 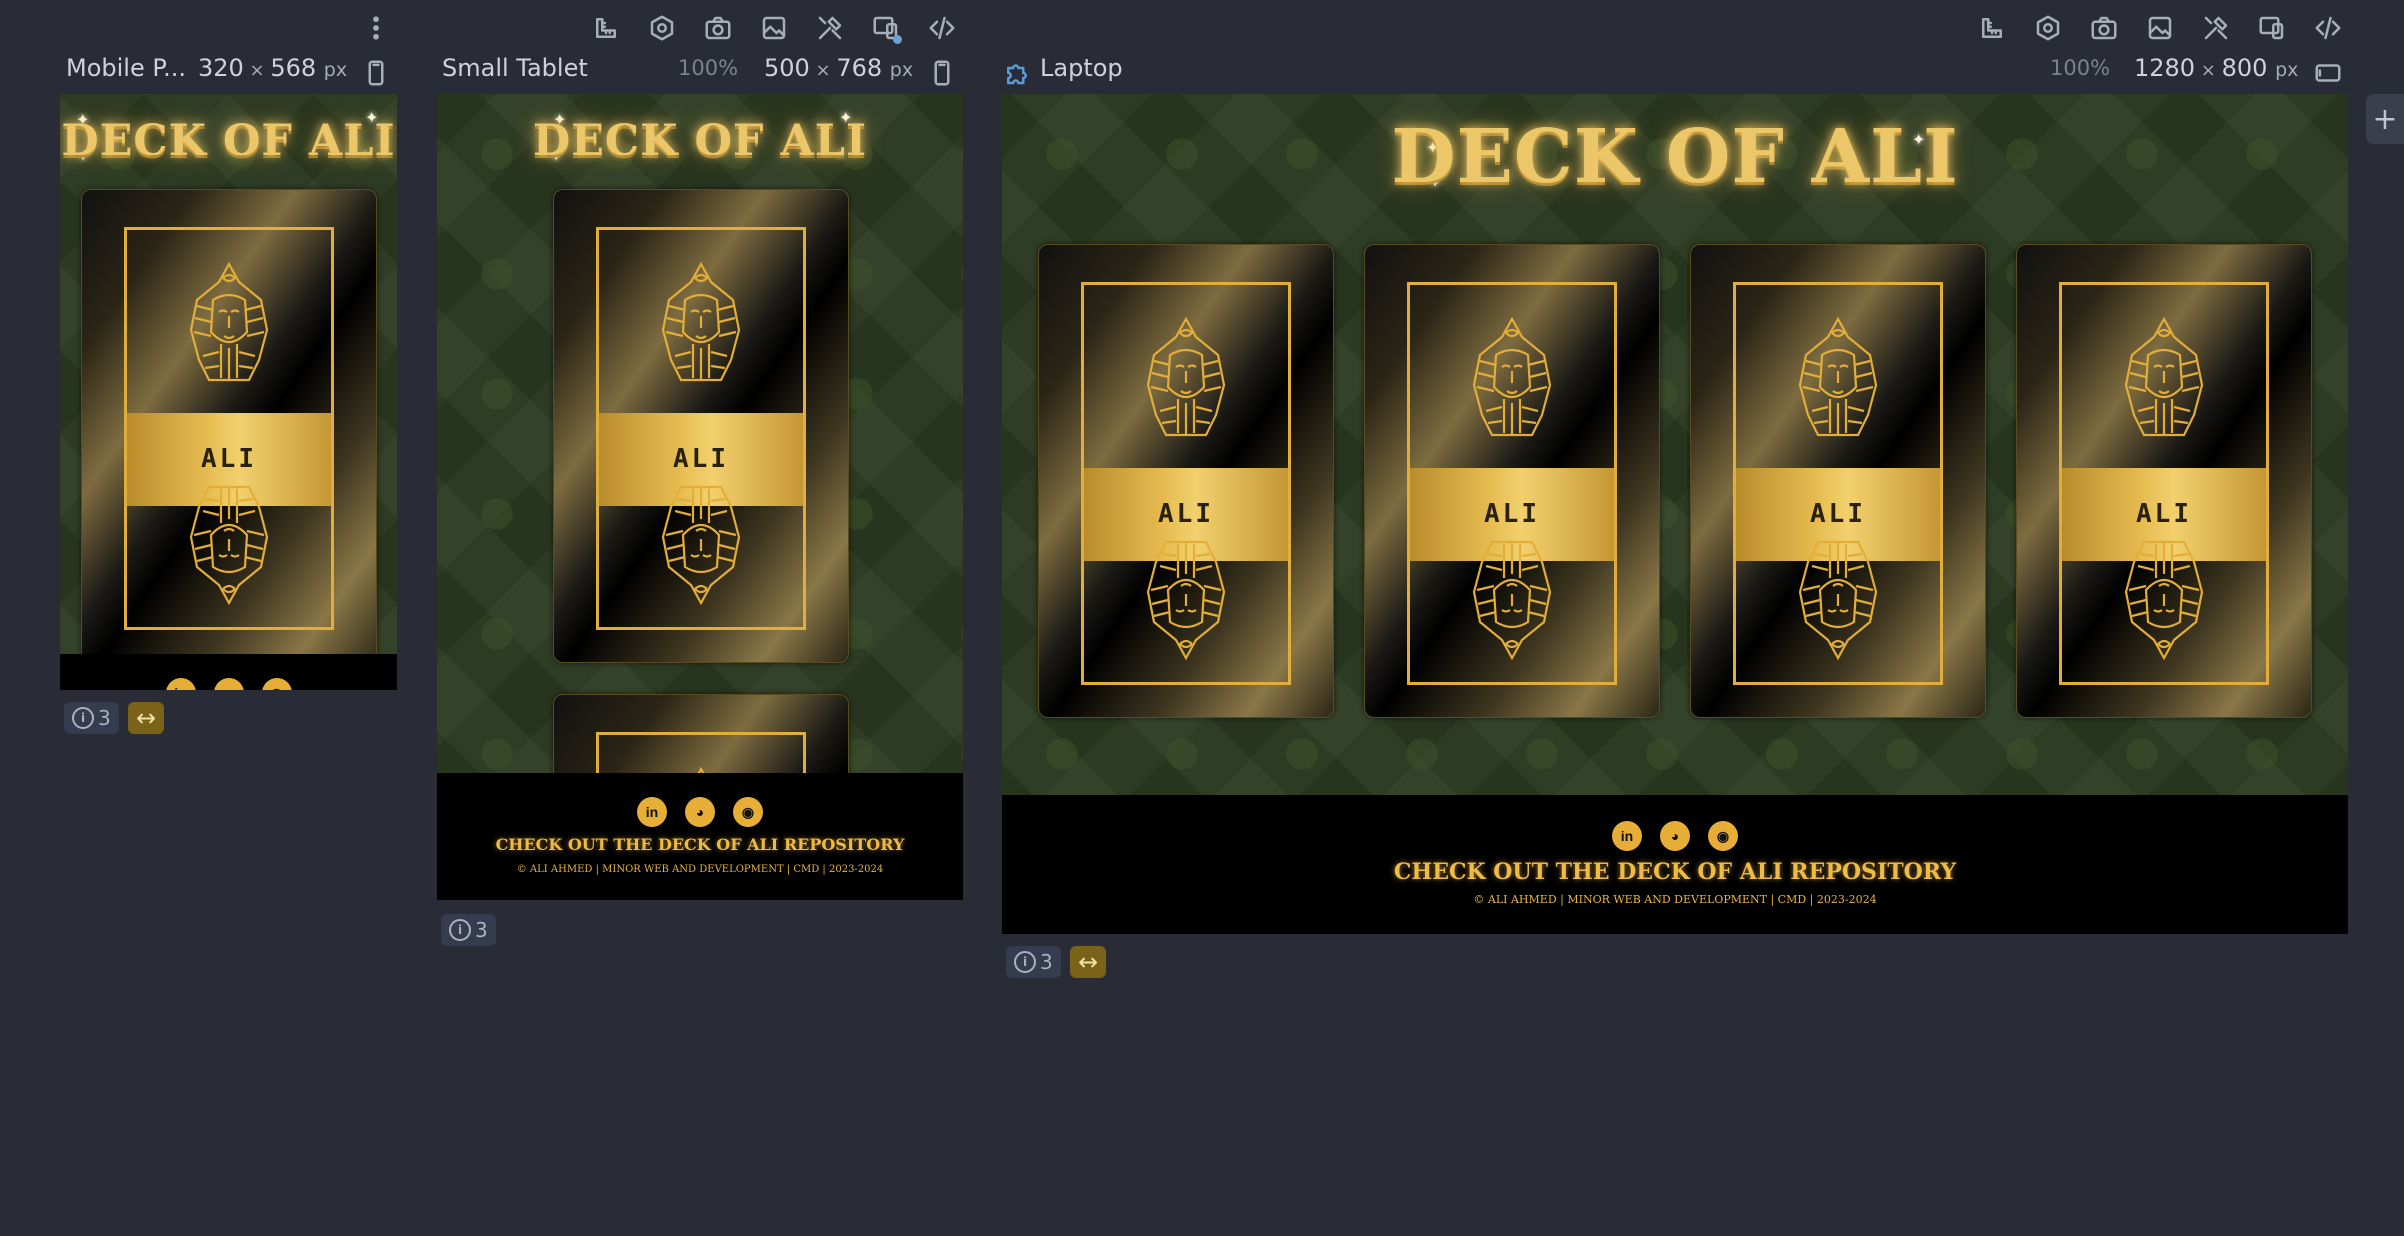 What do you see at coordinates (787, 68) in the screenshot?
I see `device-width: 500` at bounding box center [787, 68].